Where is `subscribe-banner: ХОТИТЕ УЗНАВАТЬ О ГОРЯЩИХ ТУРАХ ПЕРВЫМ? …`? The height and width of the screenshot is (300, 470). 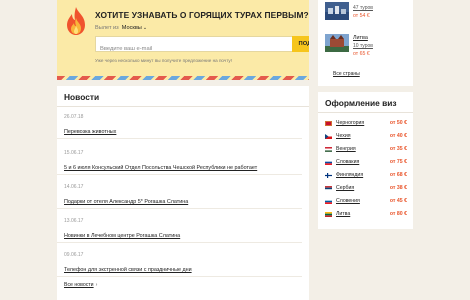 subscribe-banner: ХОТИТЕ УЗНАВАТЬ О ГОРЯЩИХ ТУРАХ ПЕРВЫМ? … is located at coordinates (183, 40).